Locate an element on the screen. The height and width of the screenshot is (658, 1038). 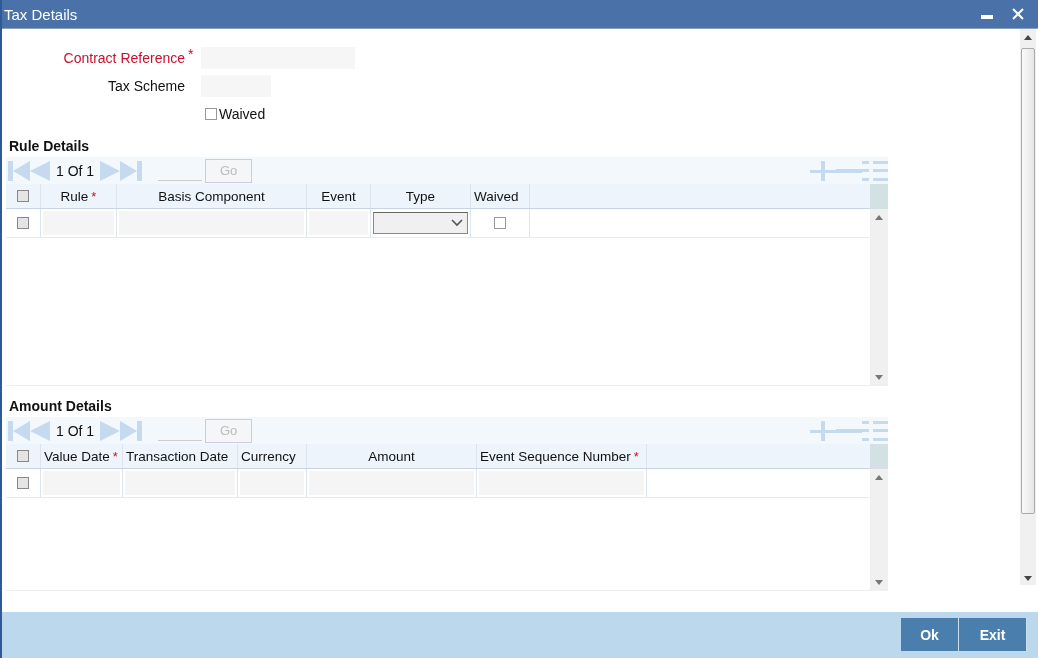
field-label: Tax Scheme is located at coordinates (145, 86).